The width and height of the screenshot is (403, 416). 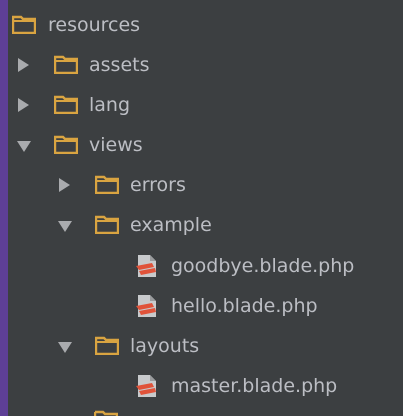 What do you see at coordinates (254, 386) in the screenshot?
I see `tree-item-label: master.blade.php` at bounding box center [254, 386].